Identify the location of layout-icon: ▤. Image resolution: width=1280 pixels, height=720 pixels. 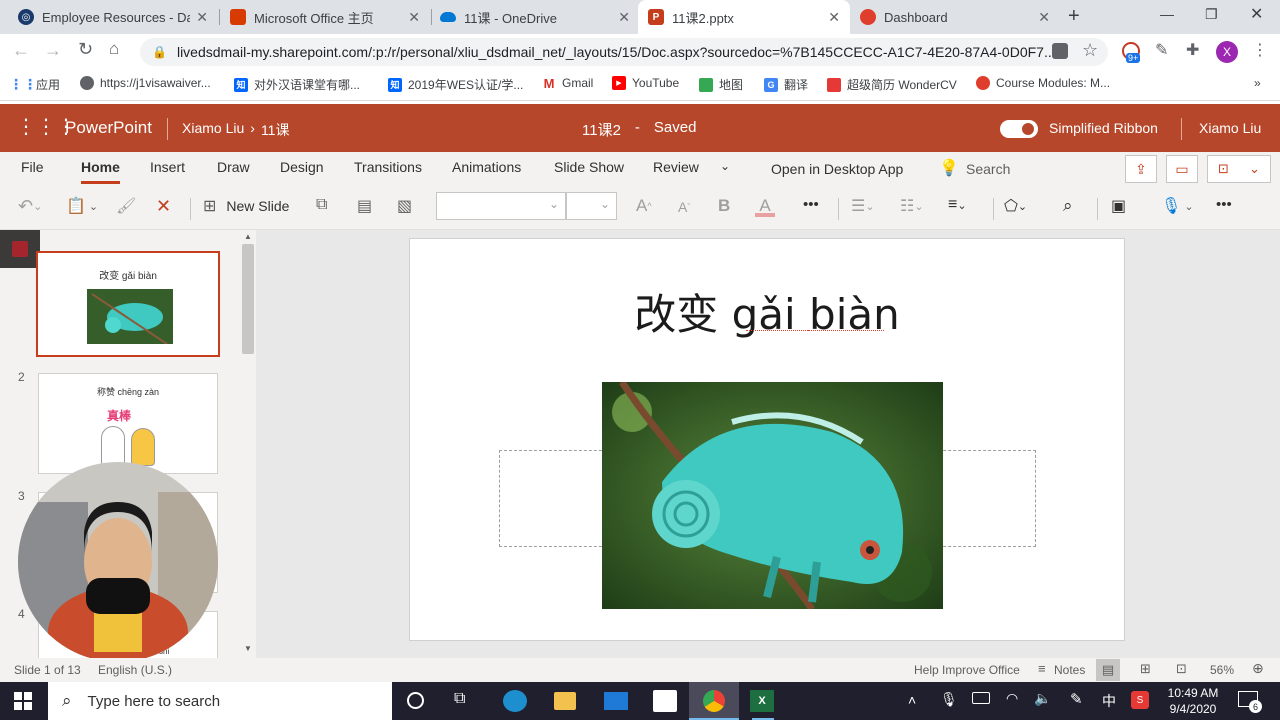
(364, 206).